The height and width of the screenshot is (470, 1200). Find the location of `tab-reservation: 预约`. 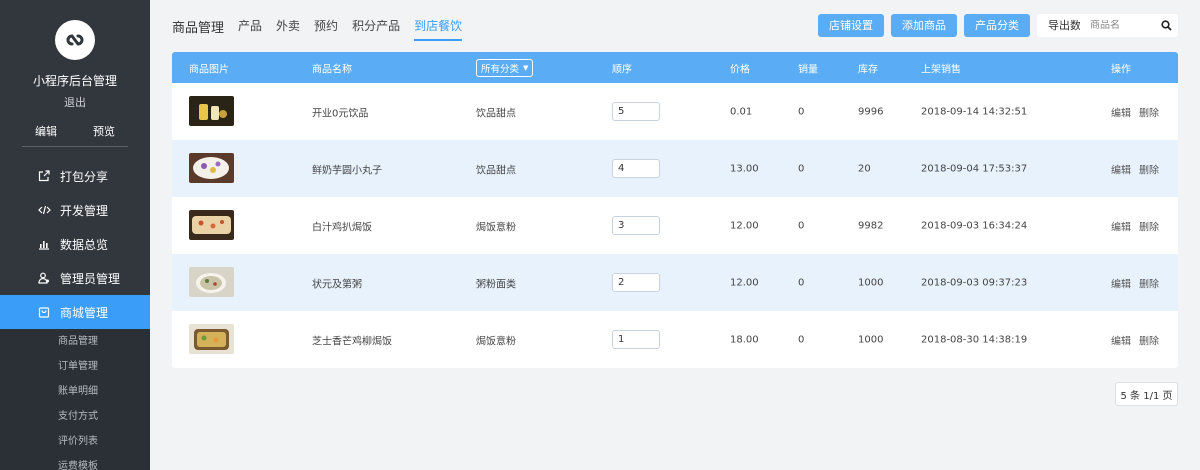

tab-reservation: 预约 is located at coordinates (326, 29).